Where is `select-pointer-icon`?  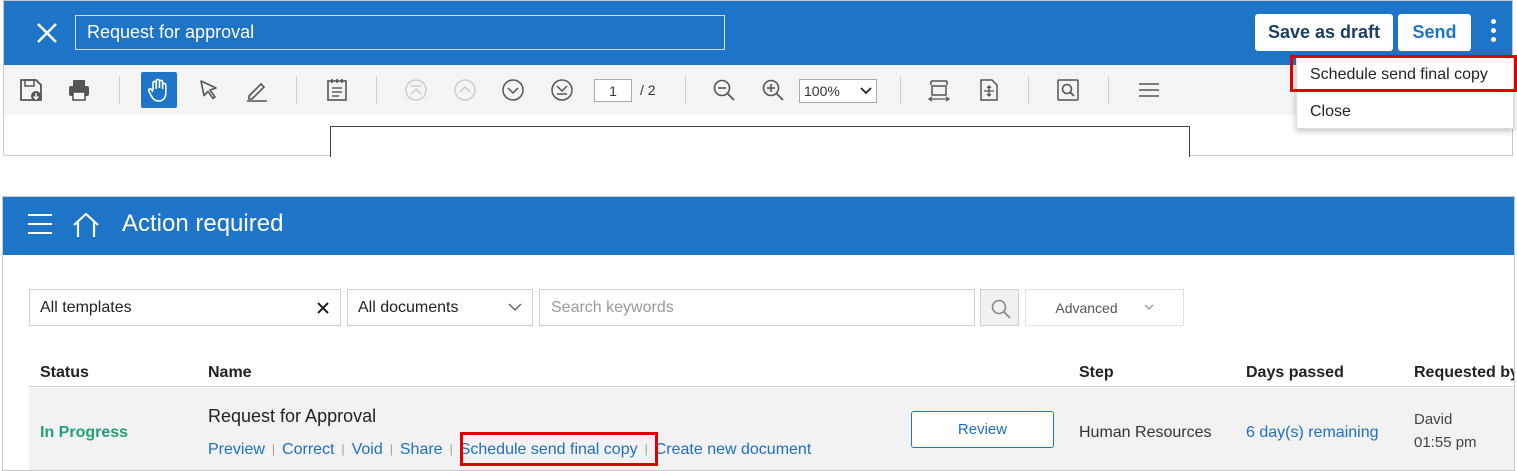
select-pointer-icon is located at coordinates (209, 90).